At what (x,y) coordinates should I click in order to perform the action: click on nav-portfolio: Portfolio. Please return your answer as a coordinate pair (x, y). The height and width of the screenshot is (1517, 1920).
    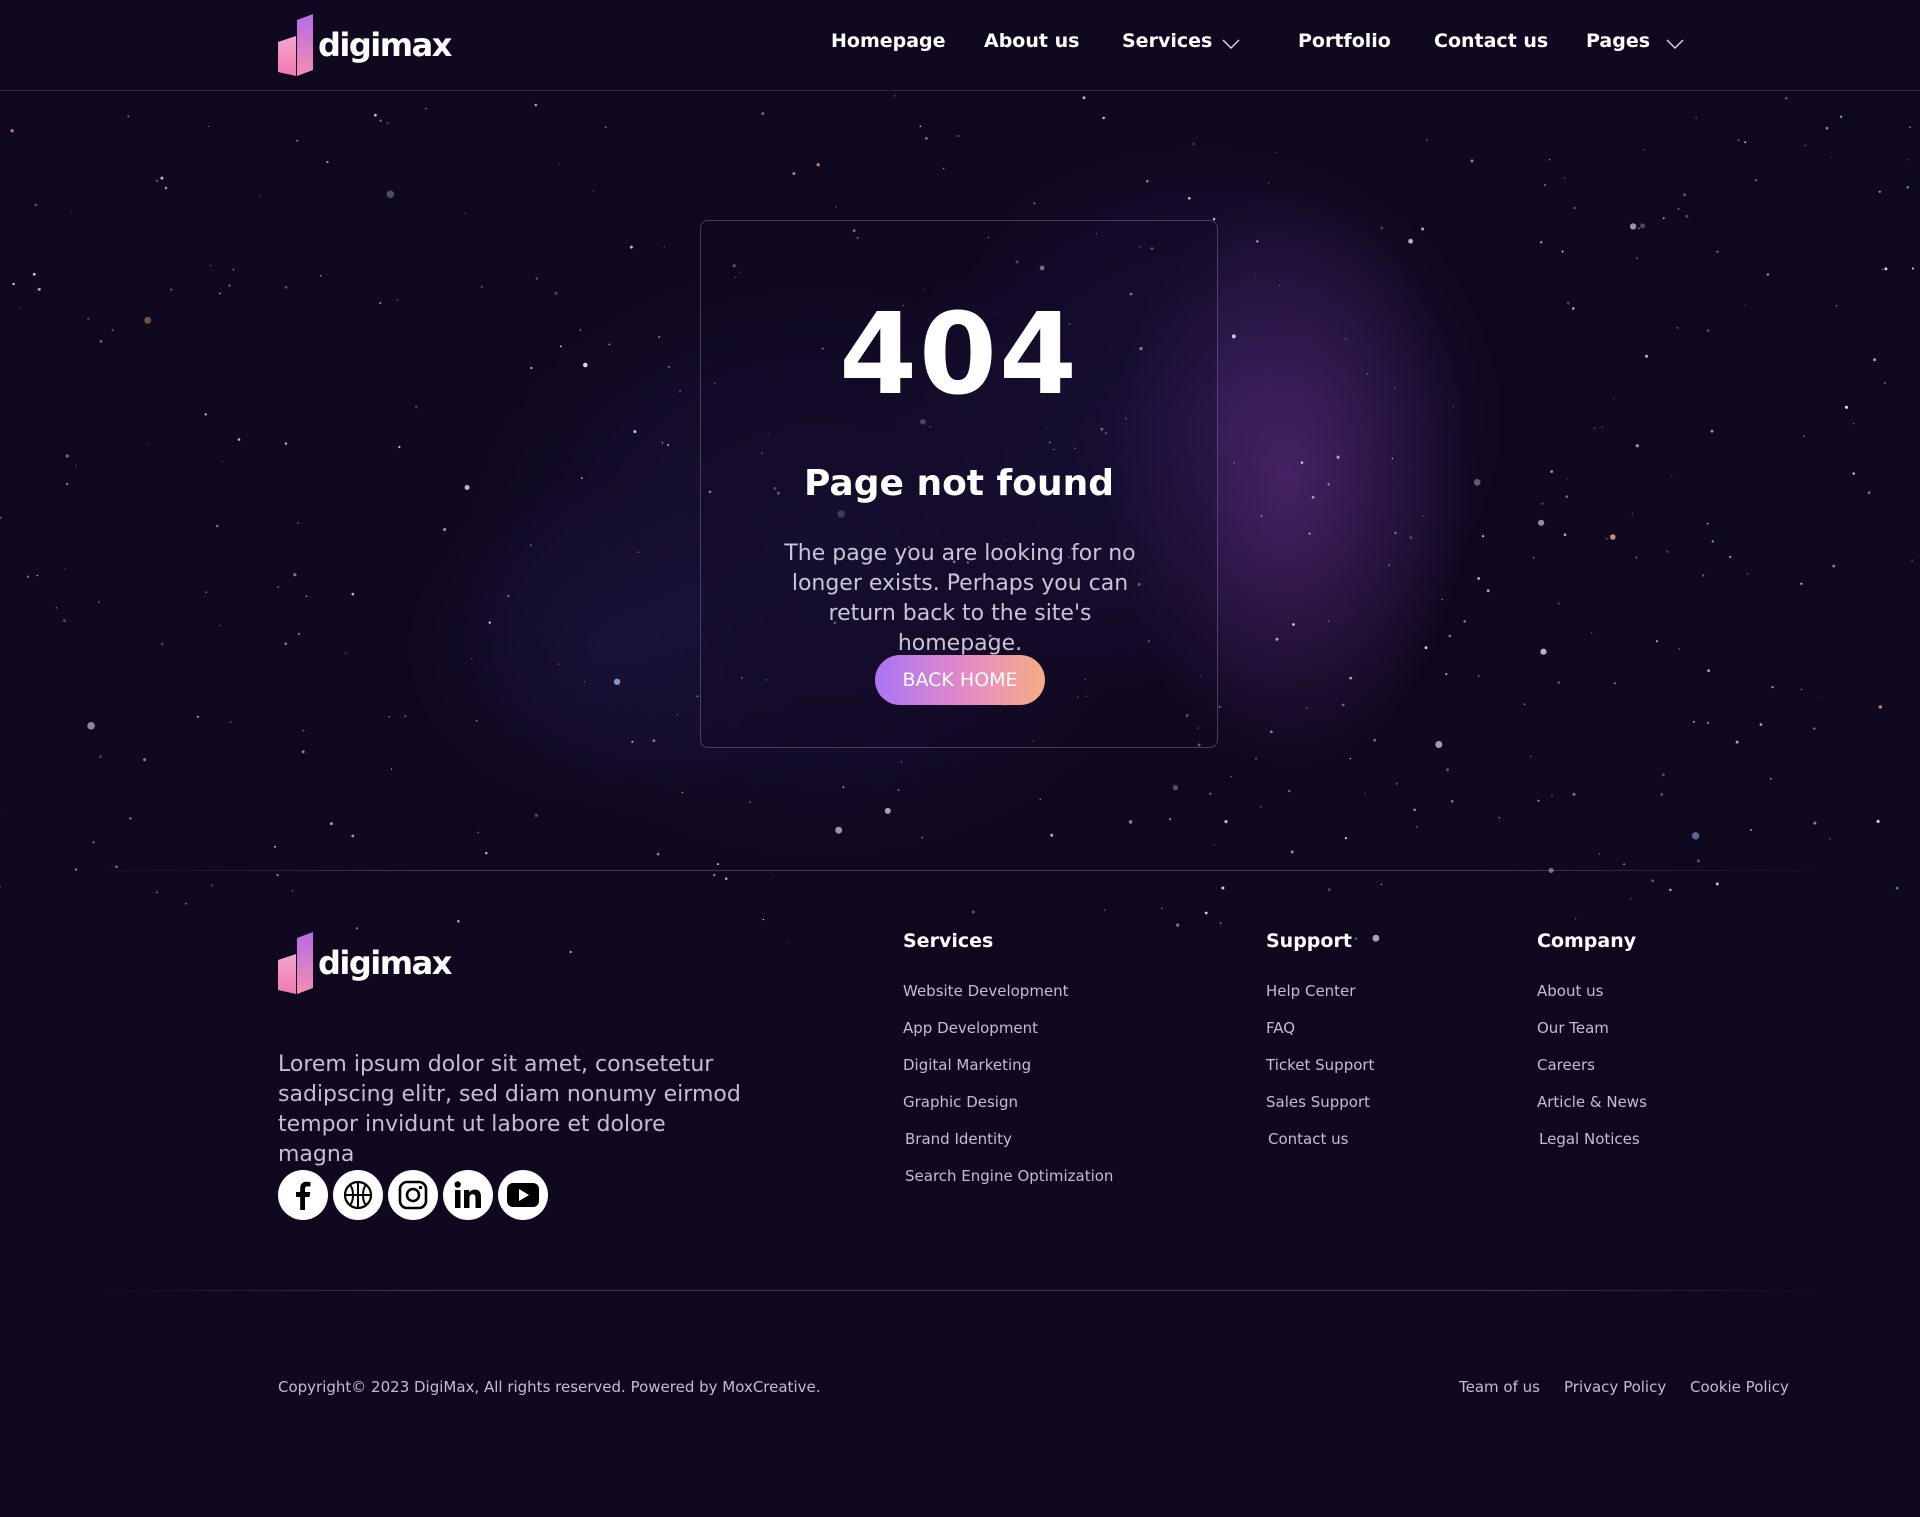
    Looking at the image, I should click on (1344, 41).